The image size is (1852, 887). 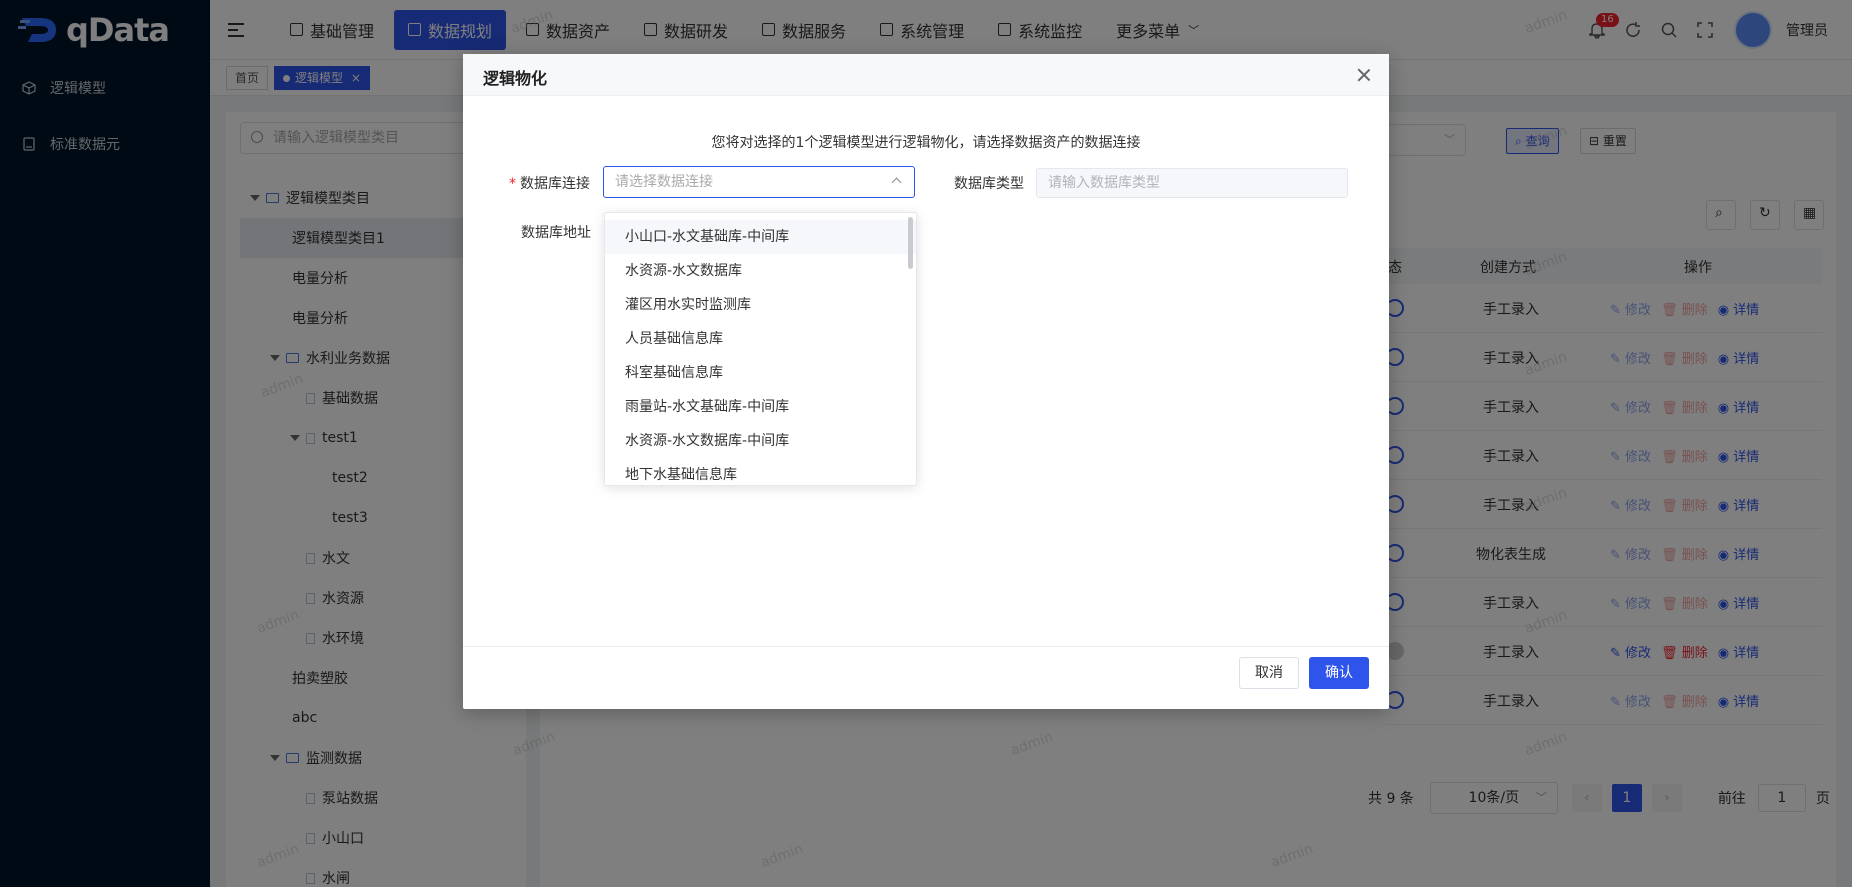 What do you see at coordinates (760, 271) in the screenshot?
I see `dropdown-option: 水资源-水文数据库` at bounding box center [760, 271].